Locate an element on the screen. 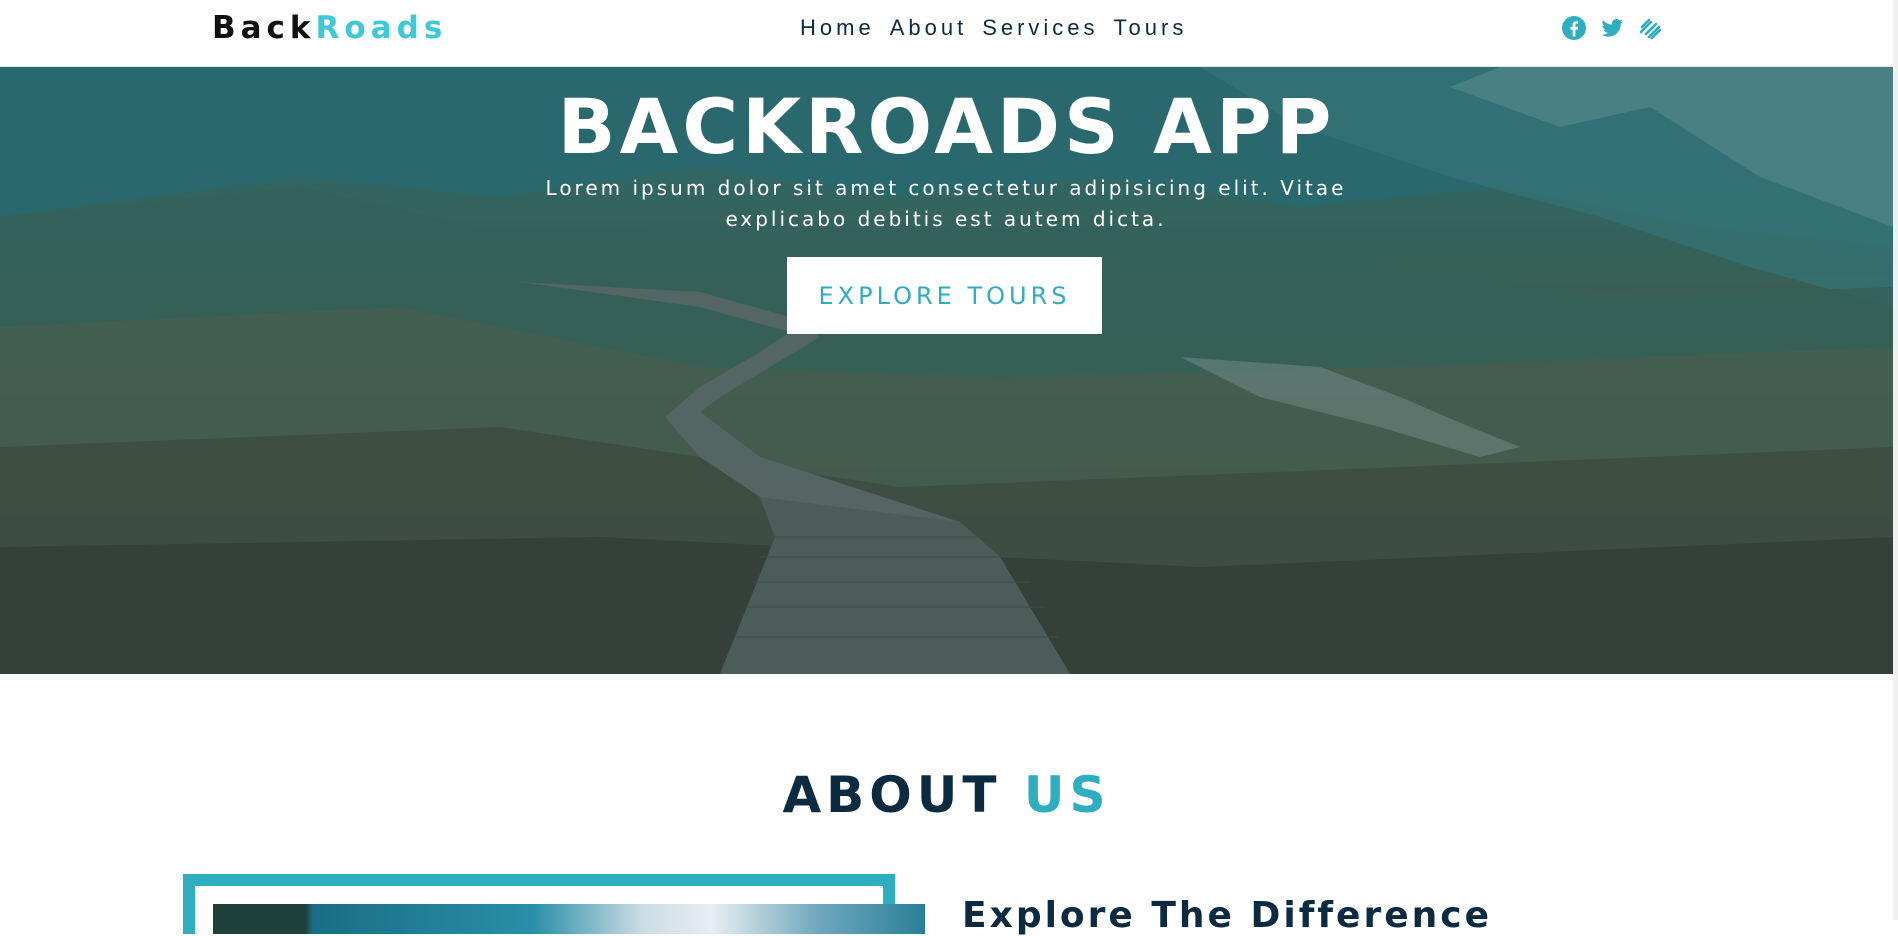  logo-text-back: Back is located at coordinates (264, 28).